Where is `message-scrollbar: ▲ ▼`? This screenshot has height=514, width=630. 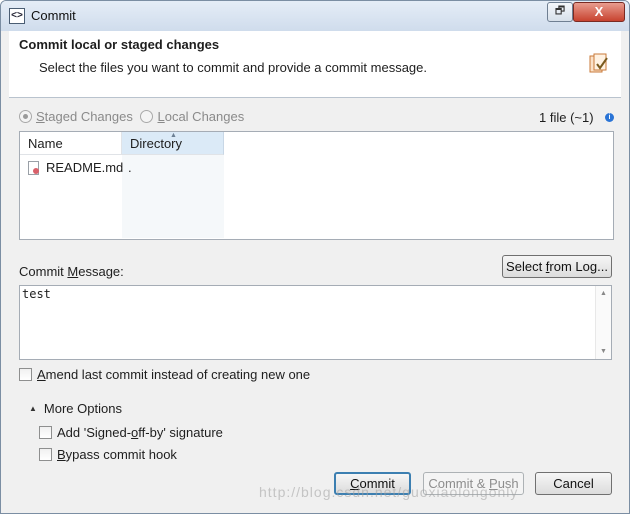
message-scrollbar: ▲ ▼ is located at coordinates (603, 322).